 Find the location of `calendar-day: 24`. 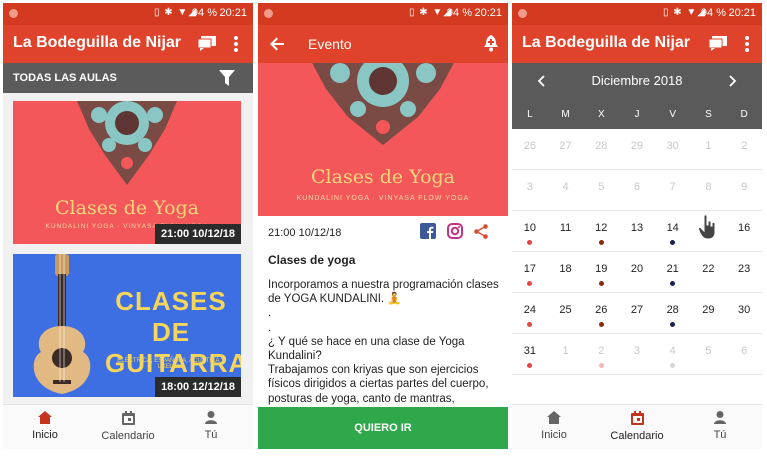

calendar-day: 24 is located at coordinates (530, 313).